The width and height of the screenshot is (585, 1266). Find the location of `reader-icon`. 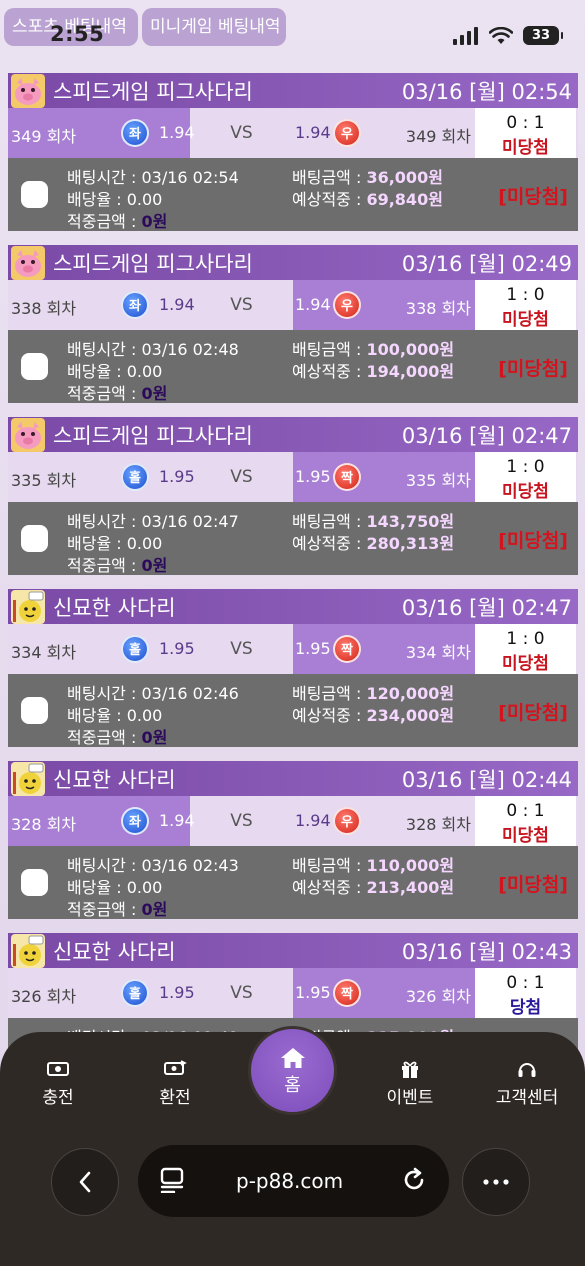

reader-icon is located at coordinates (172, 1180).